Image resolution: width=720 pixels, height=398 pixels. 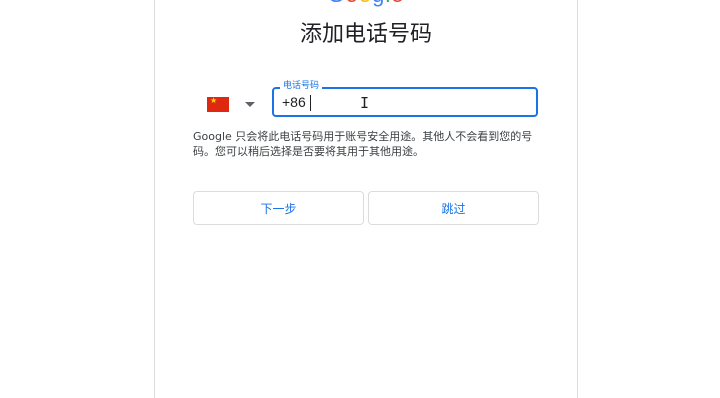 What do you see at coordinates (214, 100) in the screenshot?
I see `flag-star-icon: ★` at bounding box center [214, 100].